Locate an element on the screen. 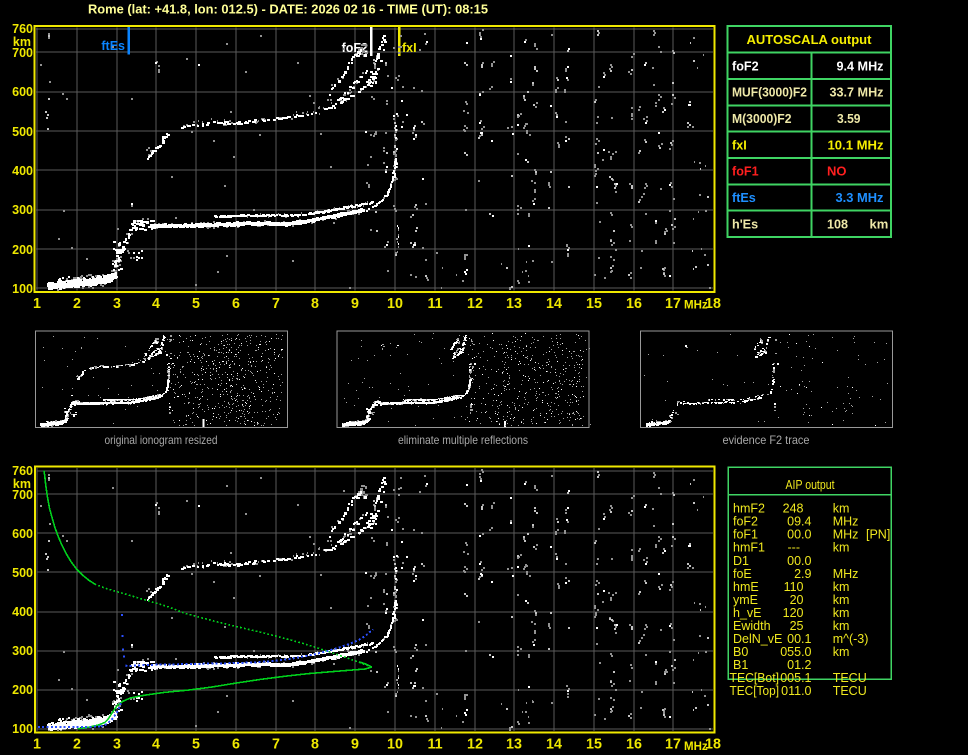  svg-text: B0 is located at coordinates (740, 652).